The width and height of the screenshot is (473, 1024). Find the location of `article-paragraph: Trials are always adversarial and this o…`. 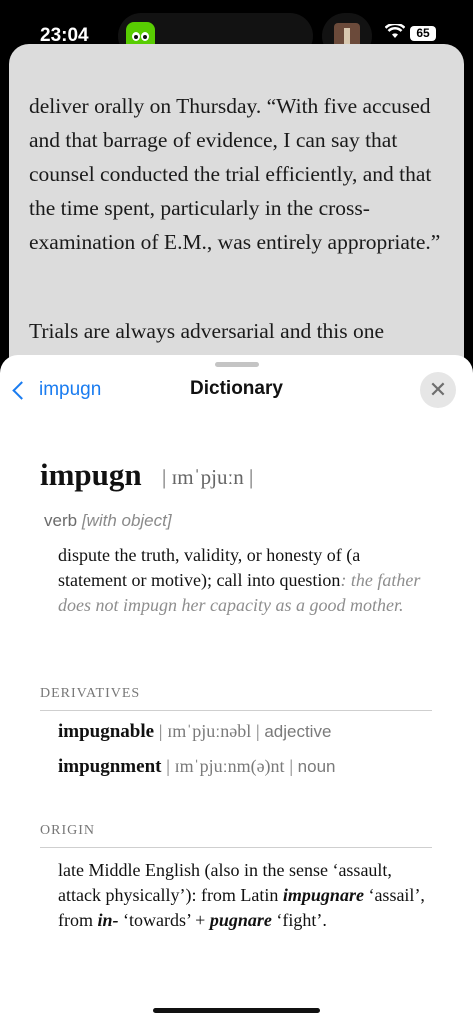

article-paragraph: Trials are always adversarial and this o… is located at coordinates (207, 331).